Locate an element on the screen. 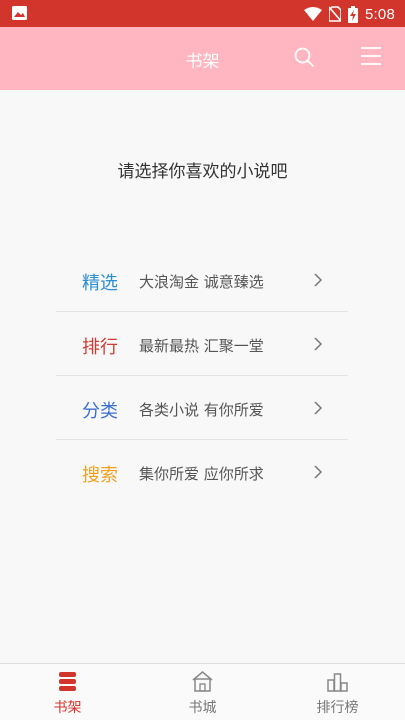 This screenshot has width=405, height=720. menu-item-ranking: 排行 最新最热 汇聚一堂 is located at coordinates (202, 344).